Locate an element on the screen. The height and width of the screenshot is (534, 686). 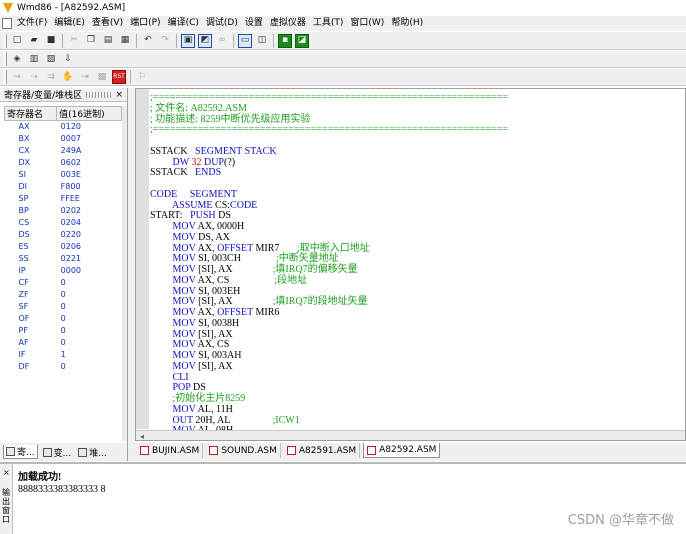
register-row: SF 0 is located at coordinates (63, 307).